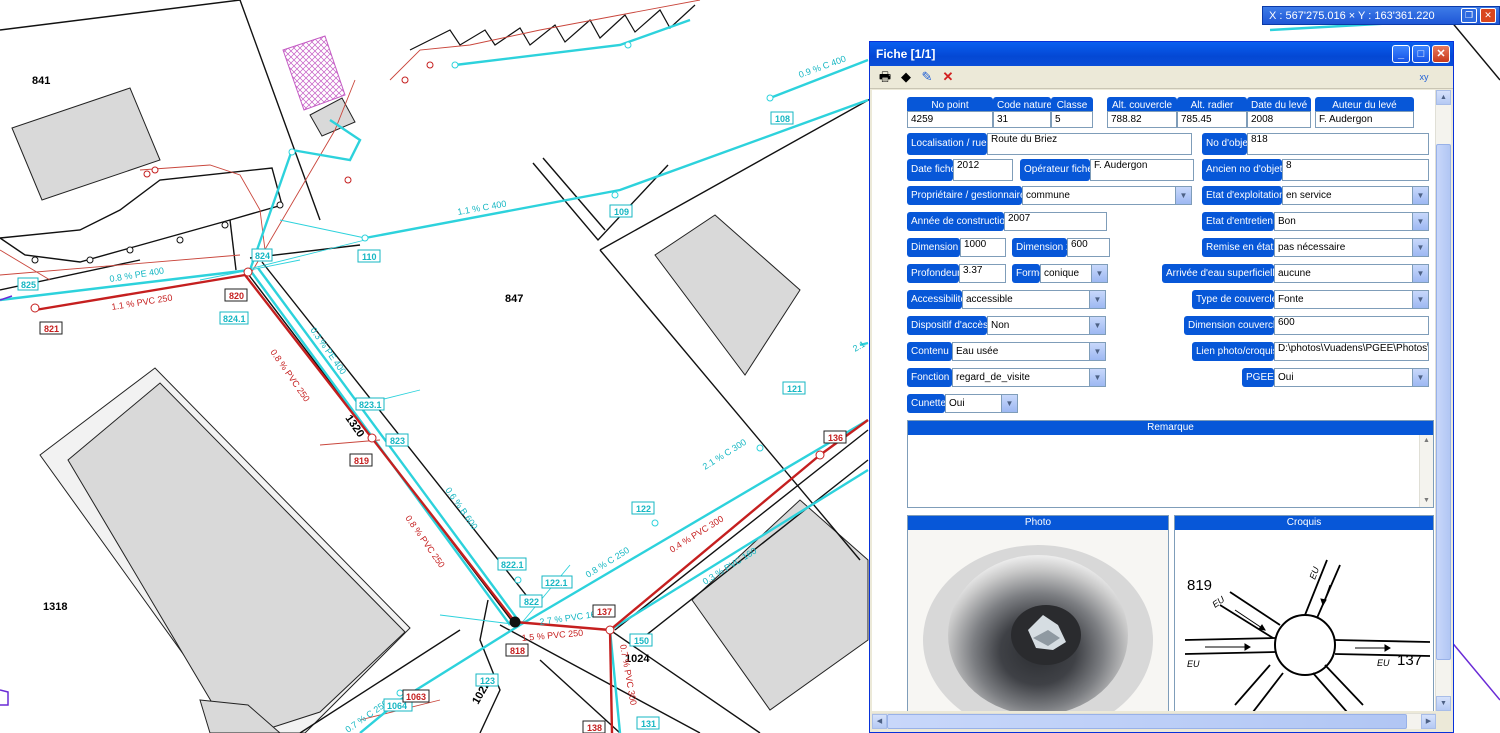 Image resolution: width=1500 pixels, height=733 pixels. What do you see at coordinates (1304, 620) in the screenshot?
I see `croquis-sketch: 819 137 EU EU EU EU` at bounding box center [1304, 620].